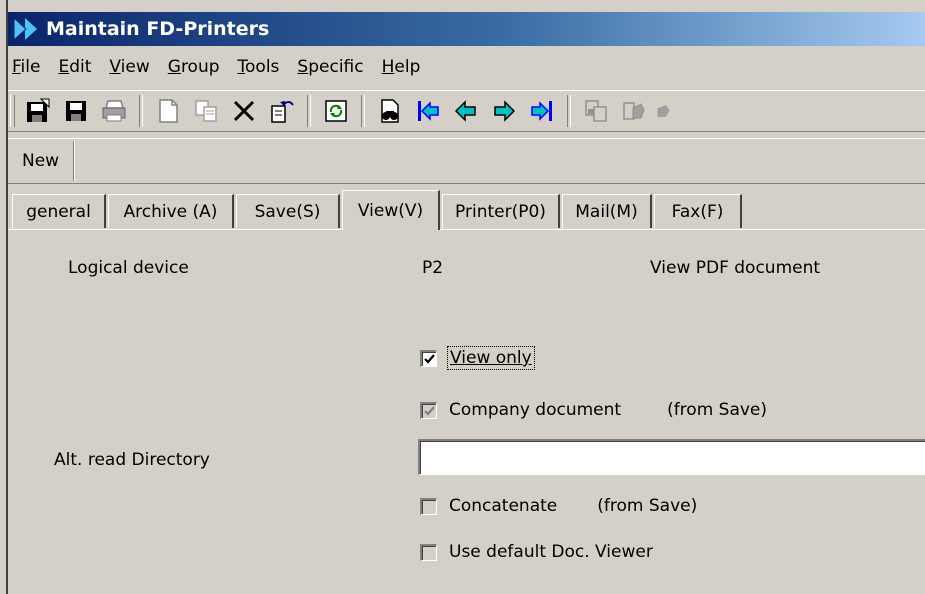 This screenshot has width=925, height=594. I want to click on blank-document-button, so click(168, 111).